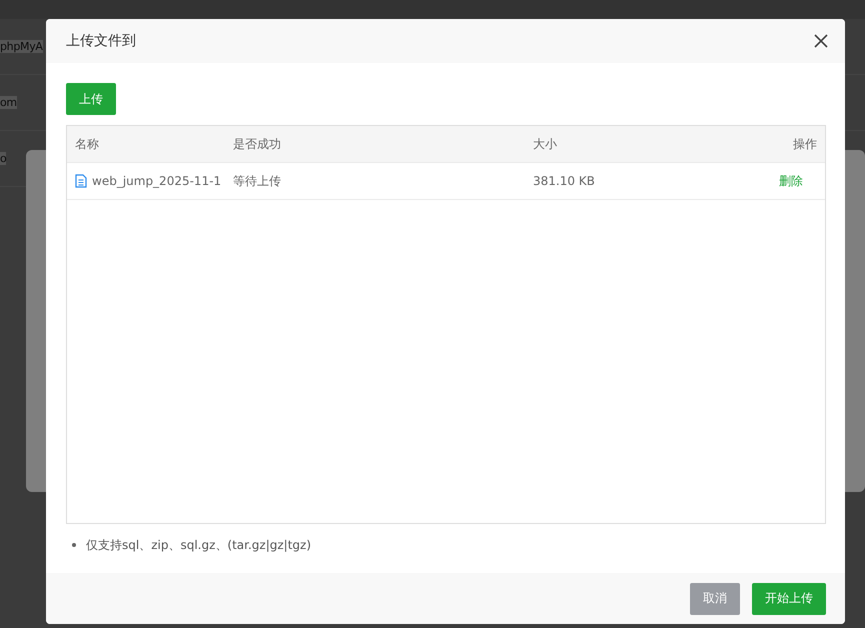  Describe the element at coordinates (715, 598) in the screenshot. I see `cancel-button: 取消` at that location.